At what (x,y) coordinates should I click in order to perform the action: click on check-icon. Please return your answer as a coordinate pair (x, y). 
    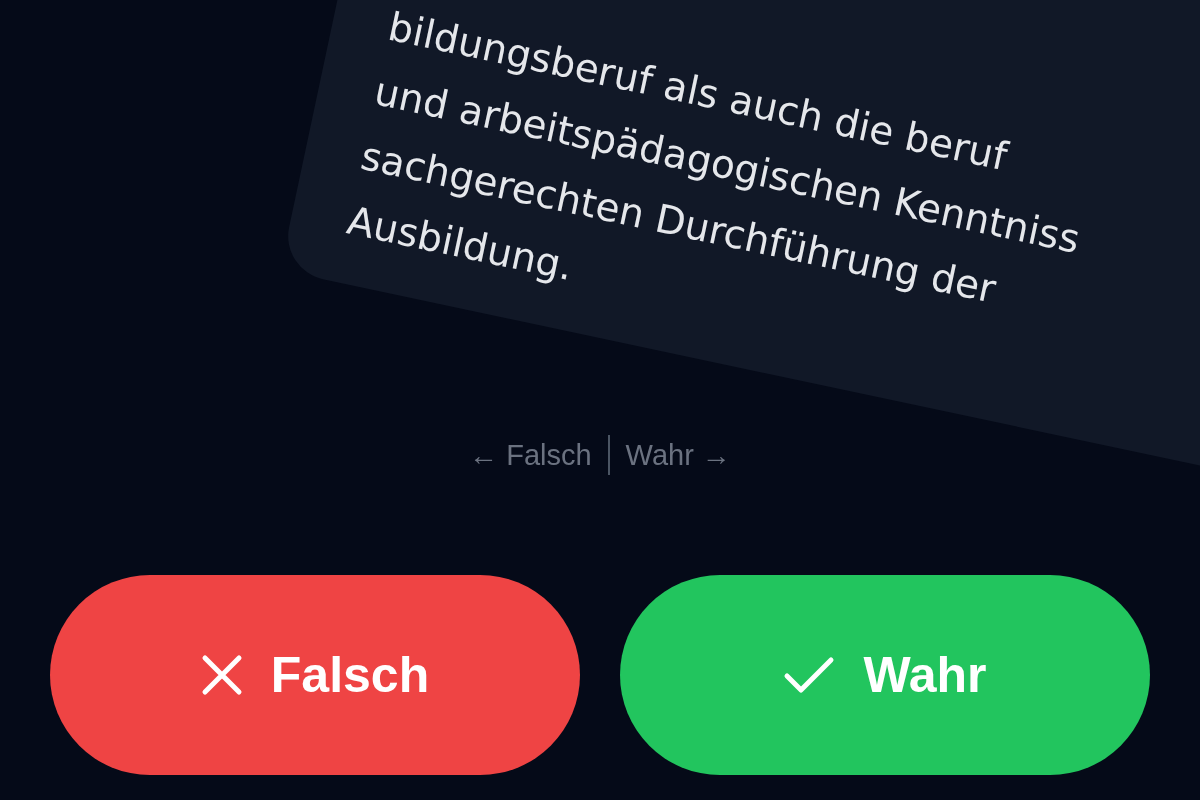
    Looking at the image, I should click on (809, 675).